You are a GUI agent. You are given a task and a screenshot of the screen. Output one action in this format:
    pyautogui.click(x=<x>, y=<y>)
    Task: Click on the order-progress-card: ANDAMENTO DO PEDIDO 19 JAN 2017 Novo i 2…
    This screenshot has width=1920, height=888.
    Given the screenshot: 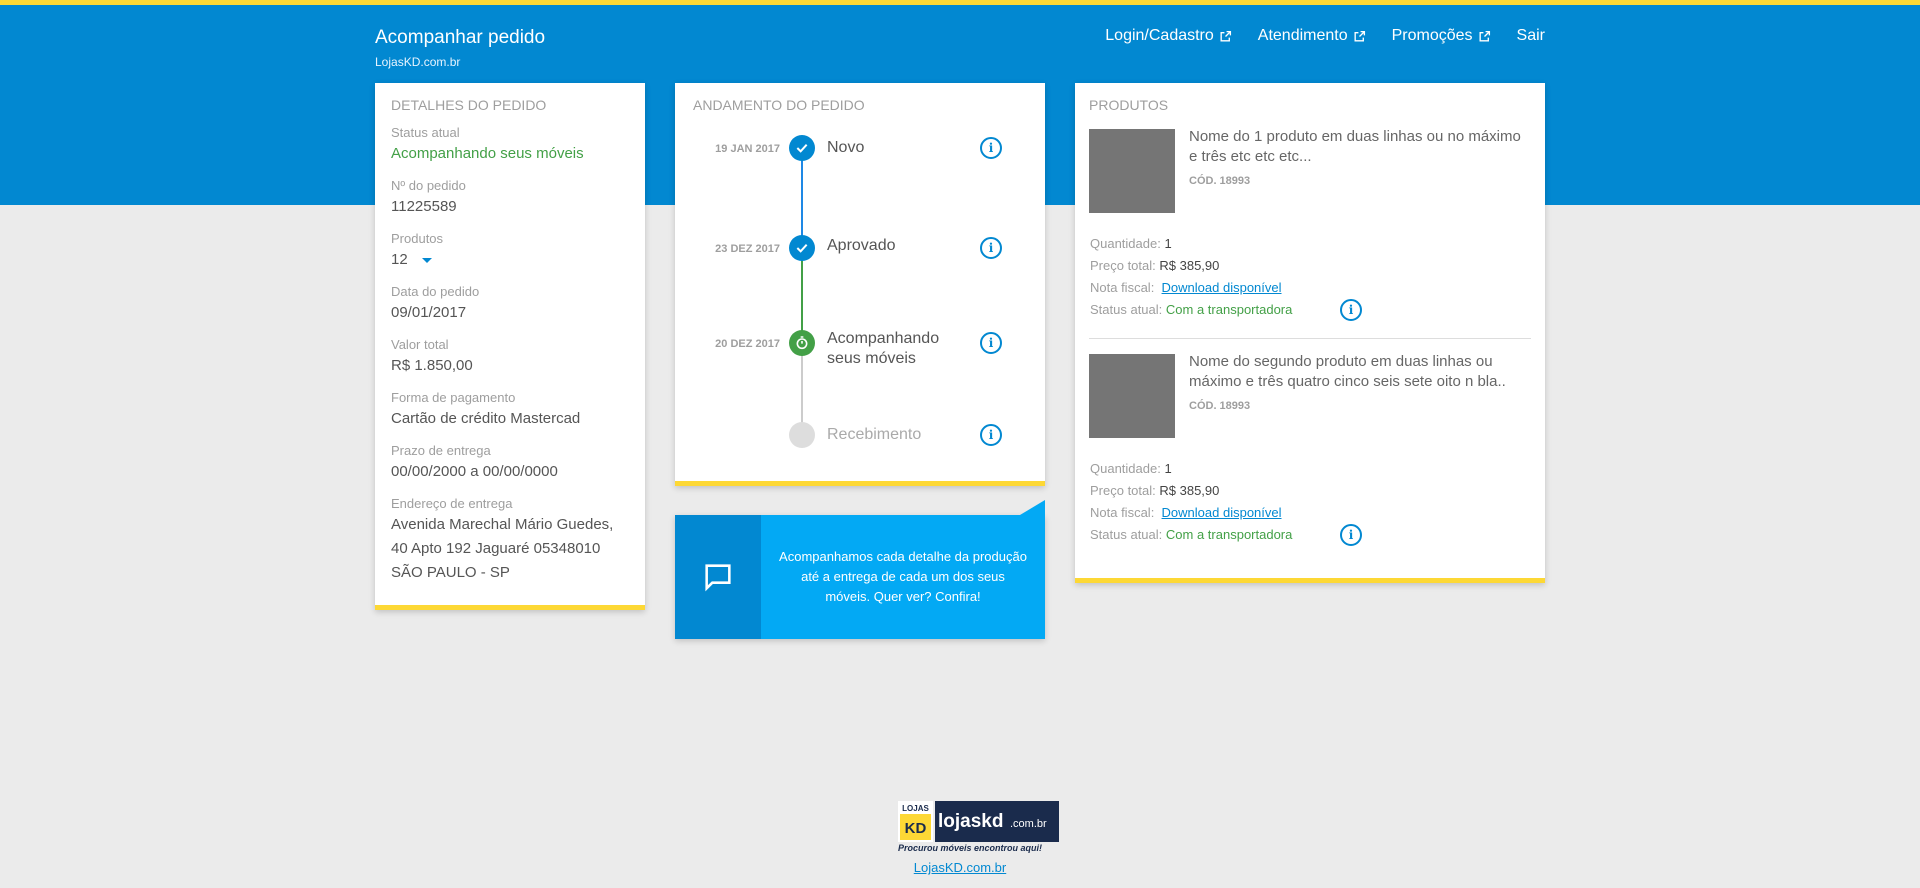 What is the action you would take?
    pyautogui.click(x=860, y=284)
    